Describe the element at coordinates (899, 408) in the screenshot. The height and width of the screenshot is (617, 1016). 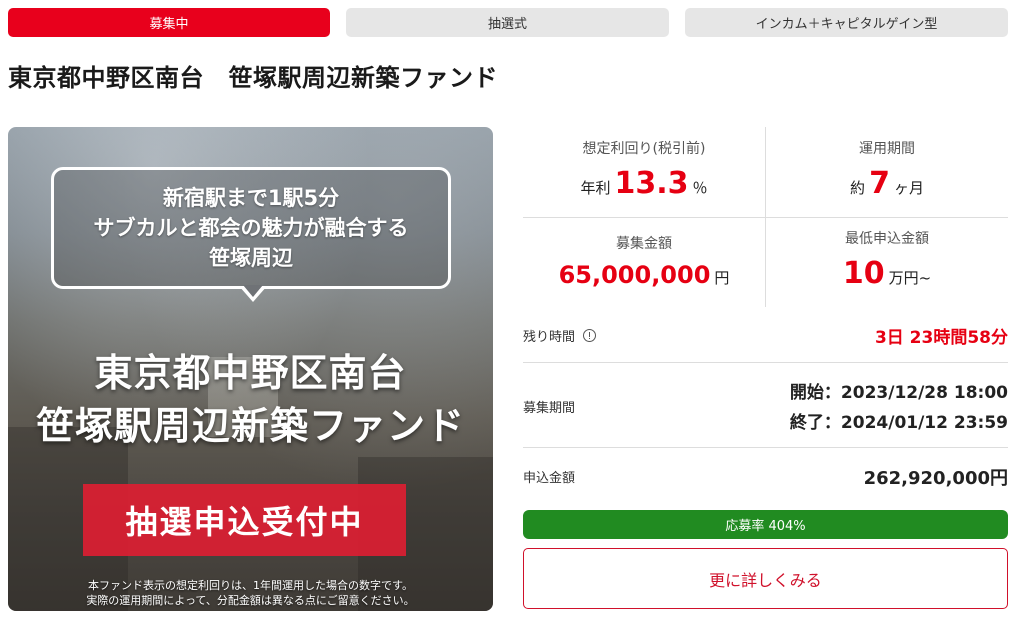
I see `recruitment-period: 開始：2023/12/28 18:00 終了：2024/01/12 23:59` at that location.